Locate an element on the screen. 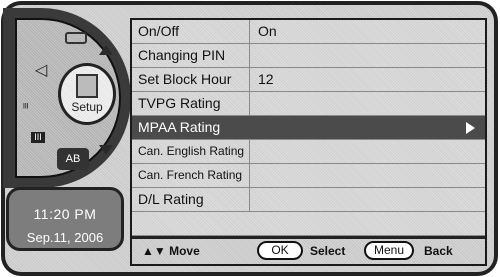 The image size is (500, 277). ok-key-button: OK is located at coordinates (280, 250).